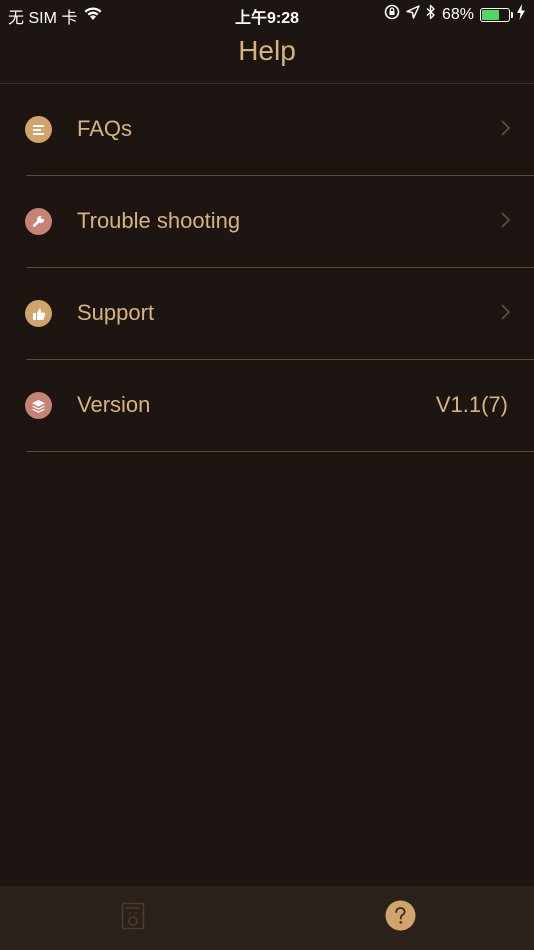 Image resolution: width=534 pixels, height=950 pixels. What do you see at coordinates (471, 404) in the screenshot?
I see `version-value: V1.1(7)` at bounding box center [471, 404].